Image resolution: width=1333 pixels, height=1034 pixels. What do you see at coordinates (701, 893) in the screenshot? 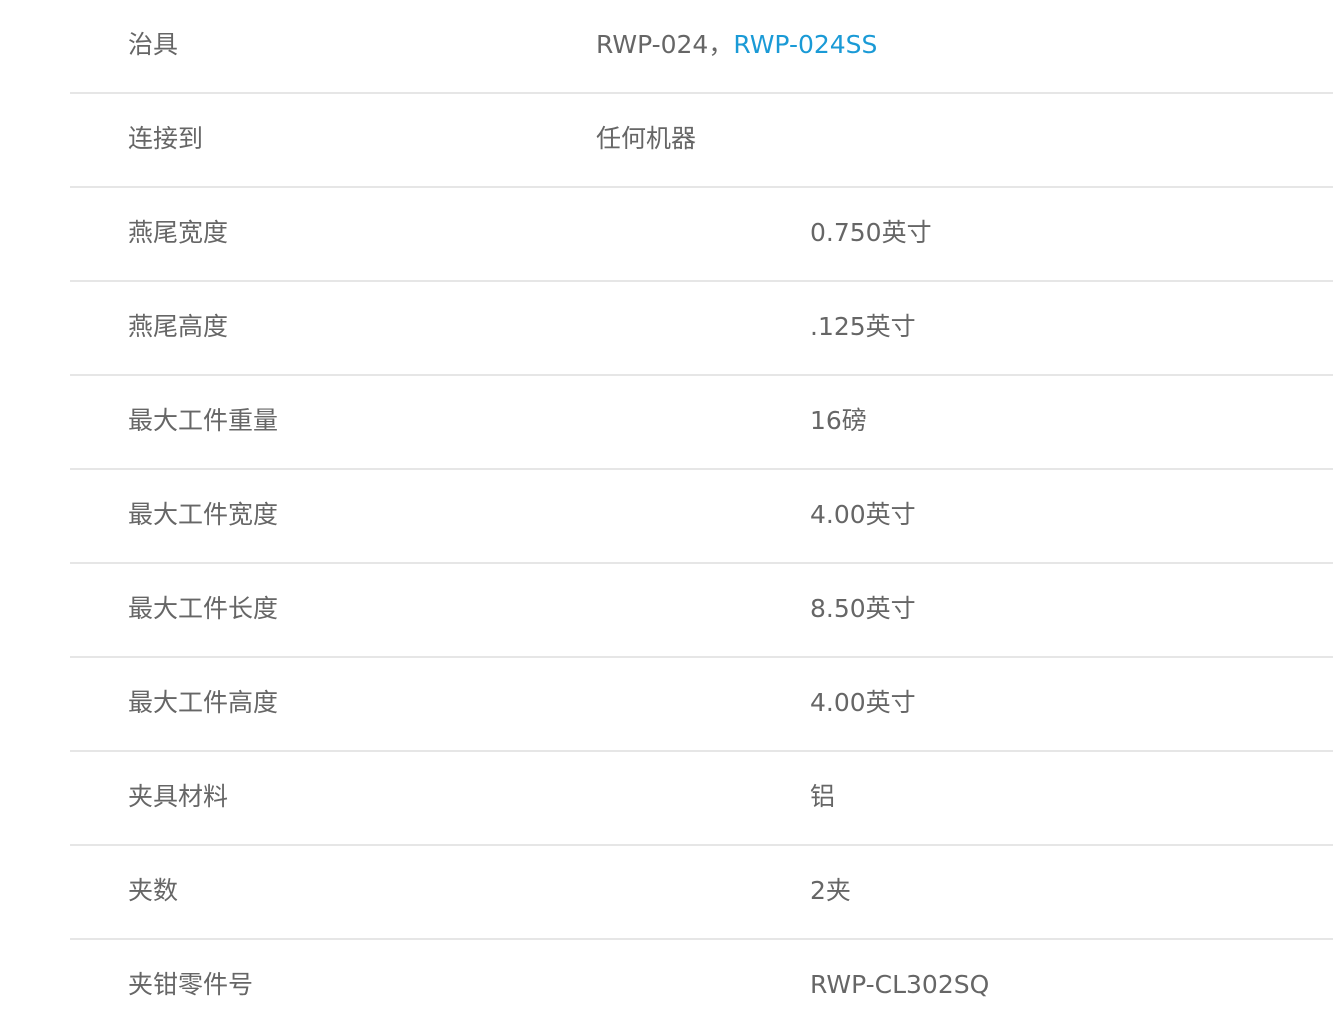
I see `spec-row-clamp-count: 夹数 2夹` at bounding box center [701, 893].